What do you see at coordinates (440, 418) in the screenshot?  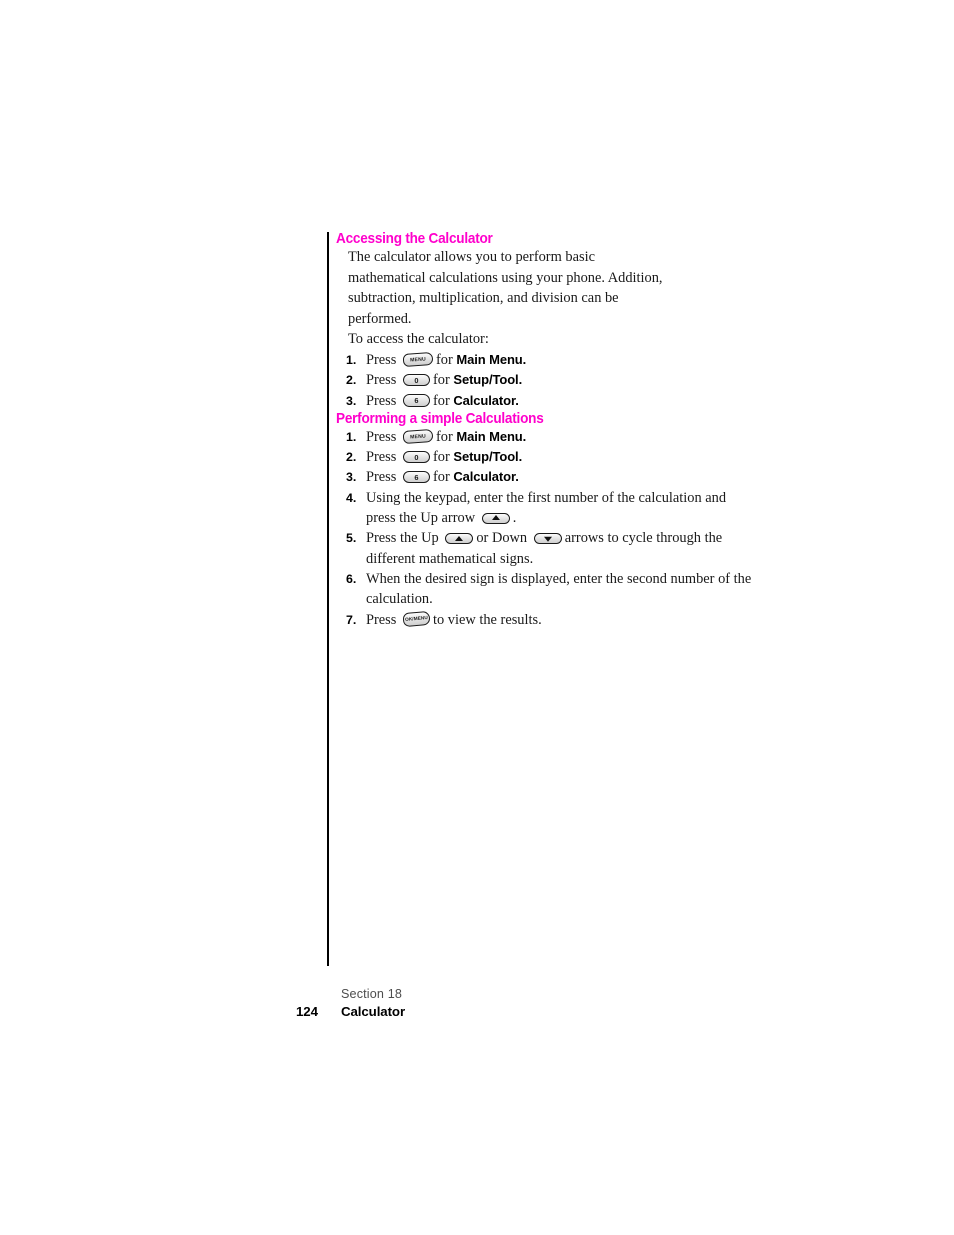 I see `heading-performing-a-simple-calculations: Performing a simple Calculations` at bounding box center [440, 418].